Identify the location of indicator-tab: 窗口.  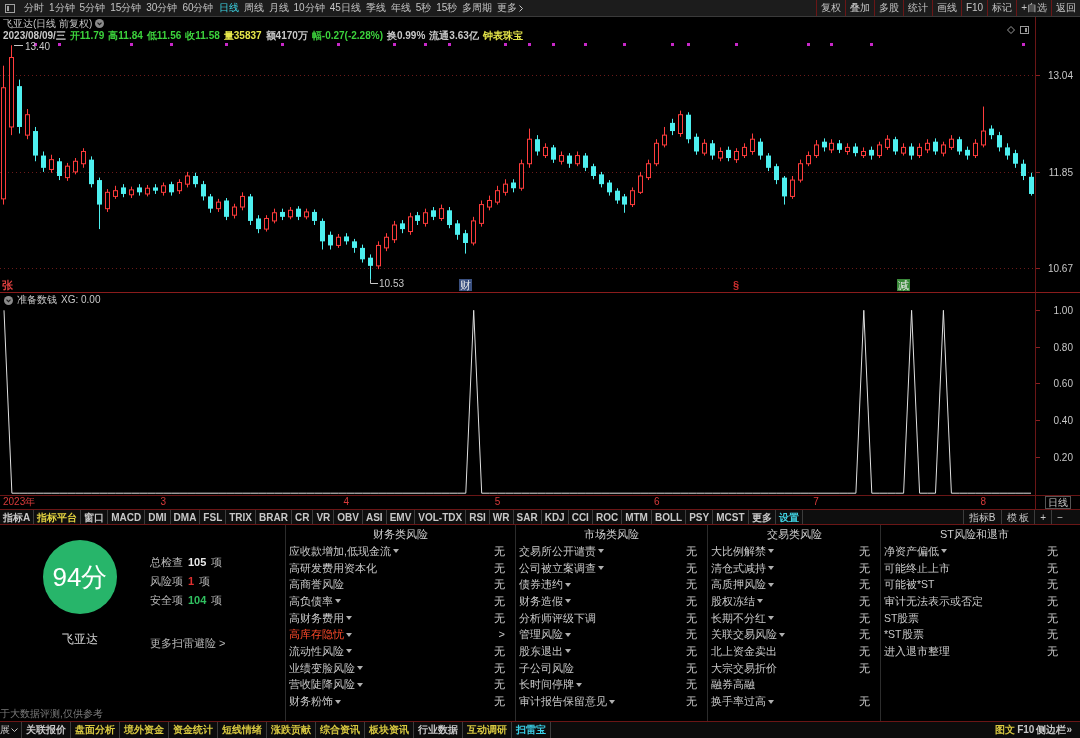
(95, 517).